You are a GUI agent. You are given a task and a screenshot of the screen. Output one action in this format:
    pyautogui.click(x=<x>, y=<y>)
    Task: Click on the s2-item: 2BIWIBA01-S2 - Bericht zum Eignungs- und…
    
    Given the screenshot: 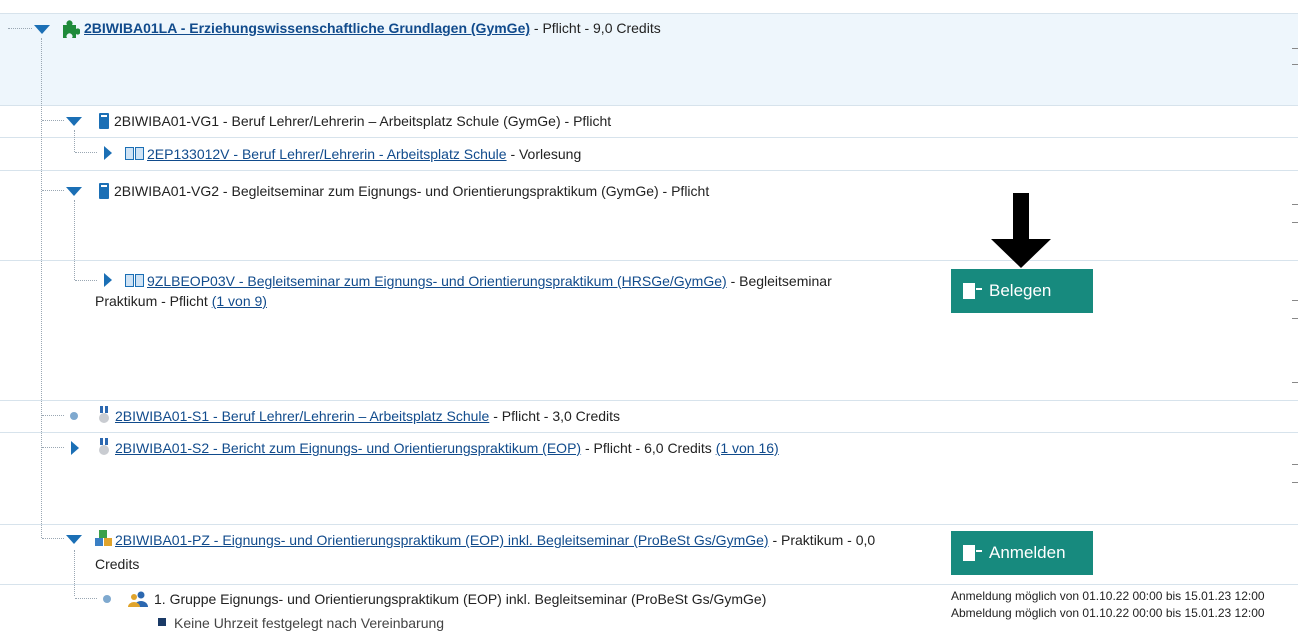 What is the action you would take?
    pyautogui.click(x=447, y=448)
    